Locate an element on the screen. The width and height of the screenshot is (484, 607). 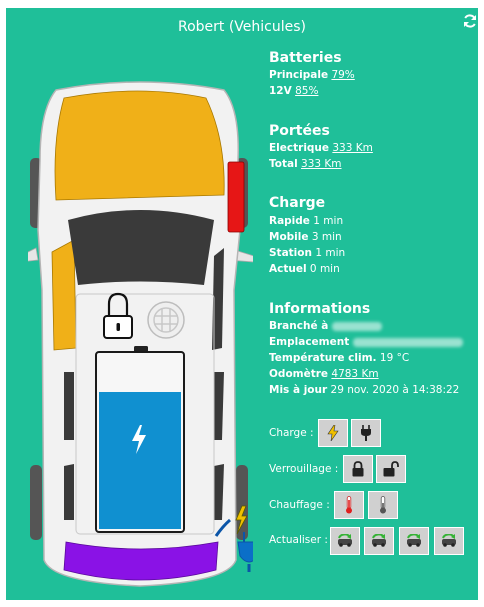
actualiser-control-label: Actualiser : is located at coordinates (298, 540).